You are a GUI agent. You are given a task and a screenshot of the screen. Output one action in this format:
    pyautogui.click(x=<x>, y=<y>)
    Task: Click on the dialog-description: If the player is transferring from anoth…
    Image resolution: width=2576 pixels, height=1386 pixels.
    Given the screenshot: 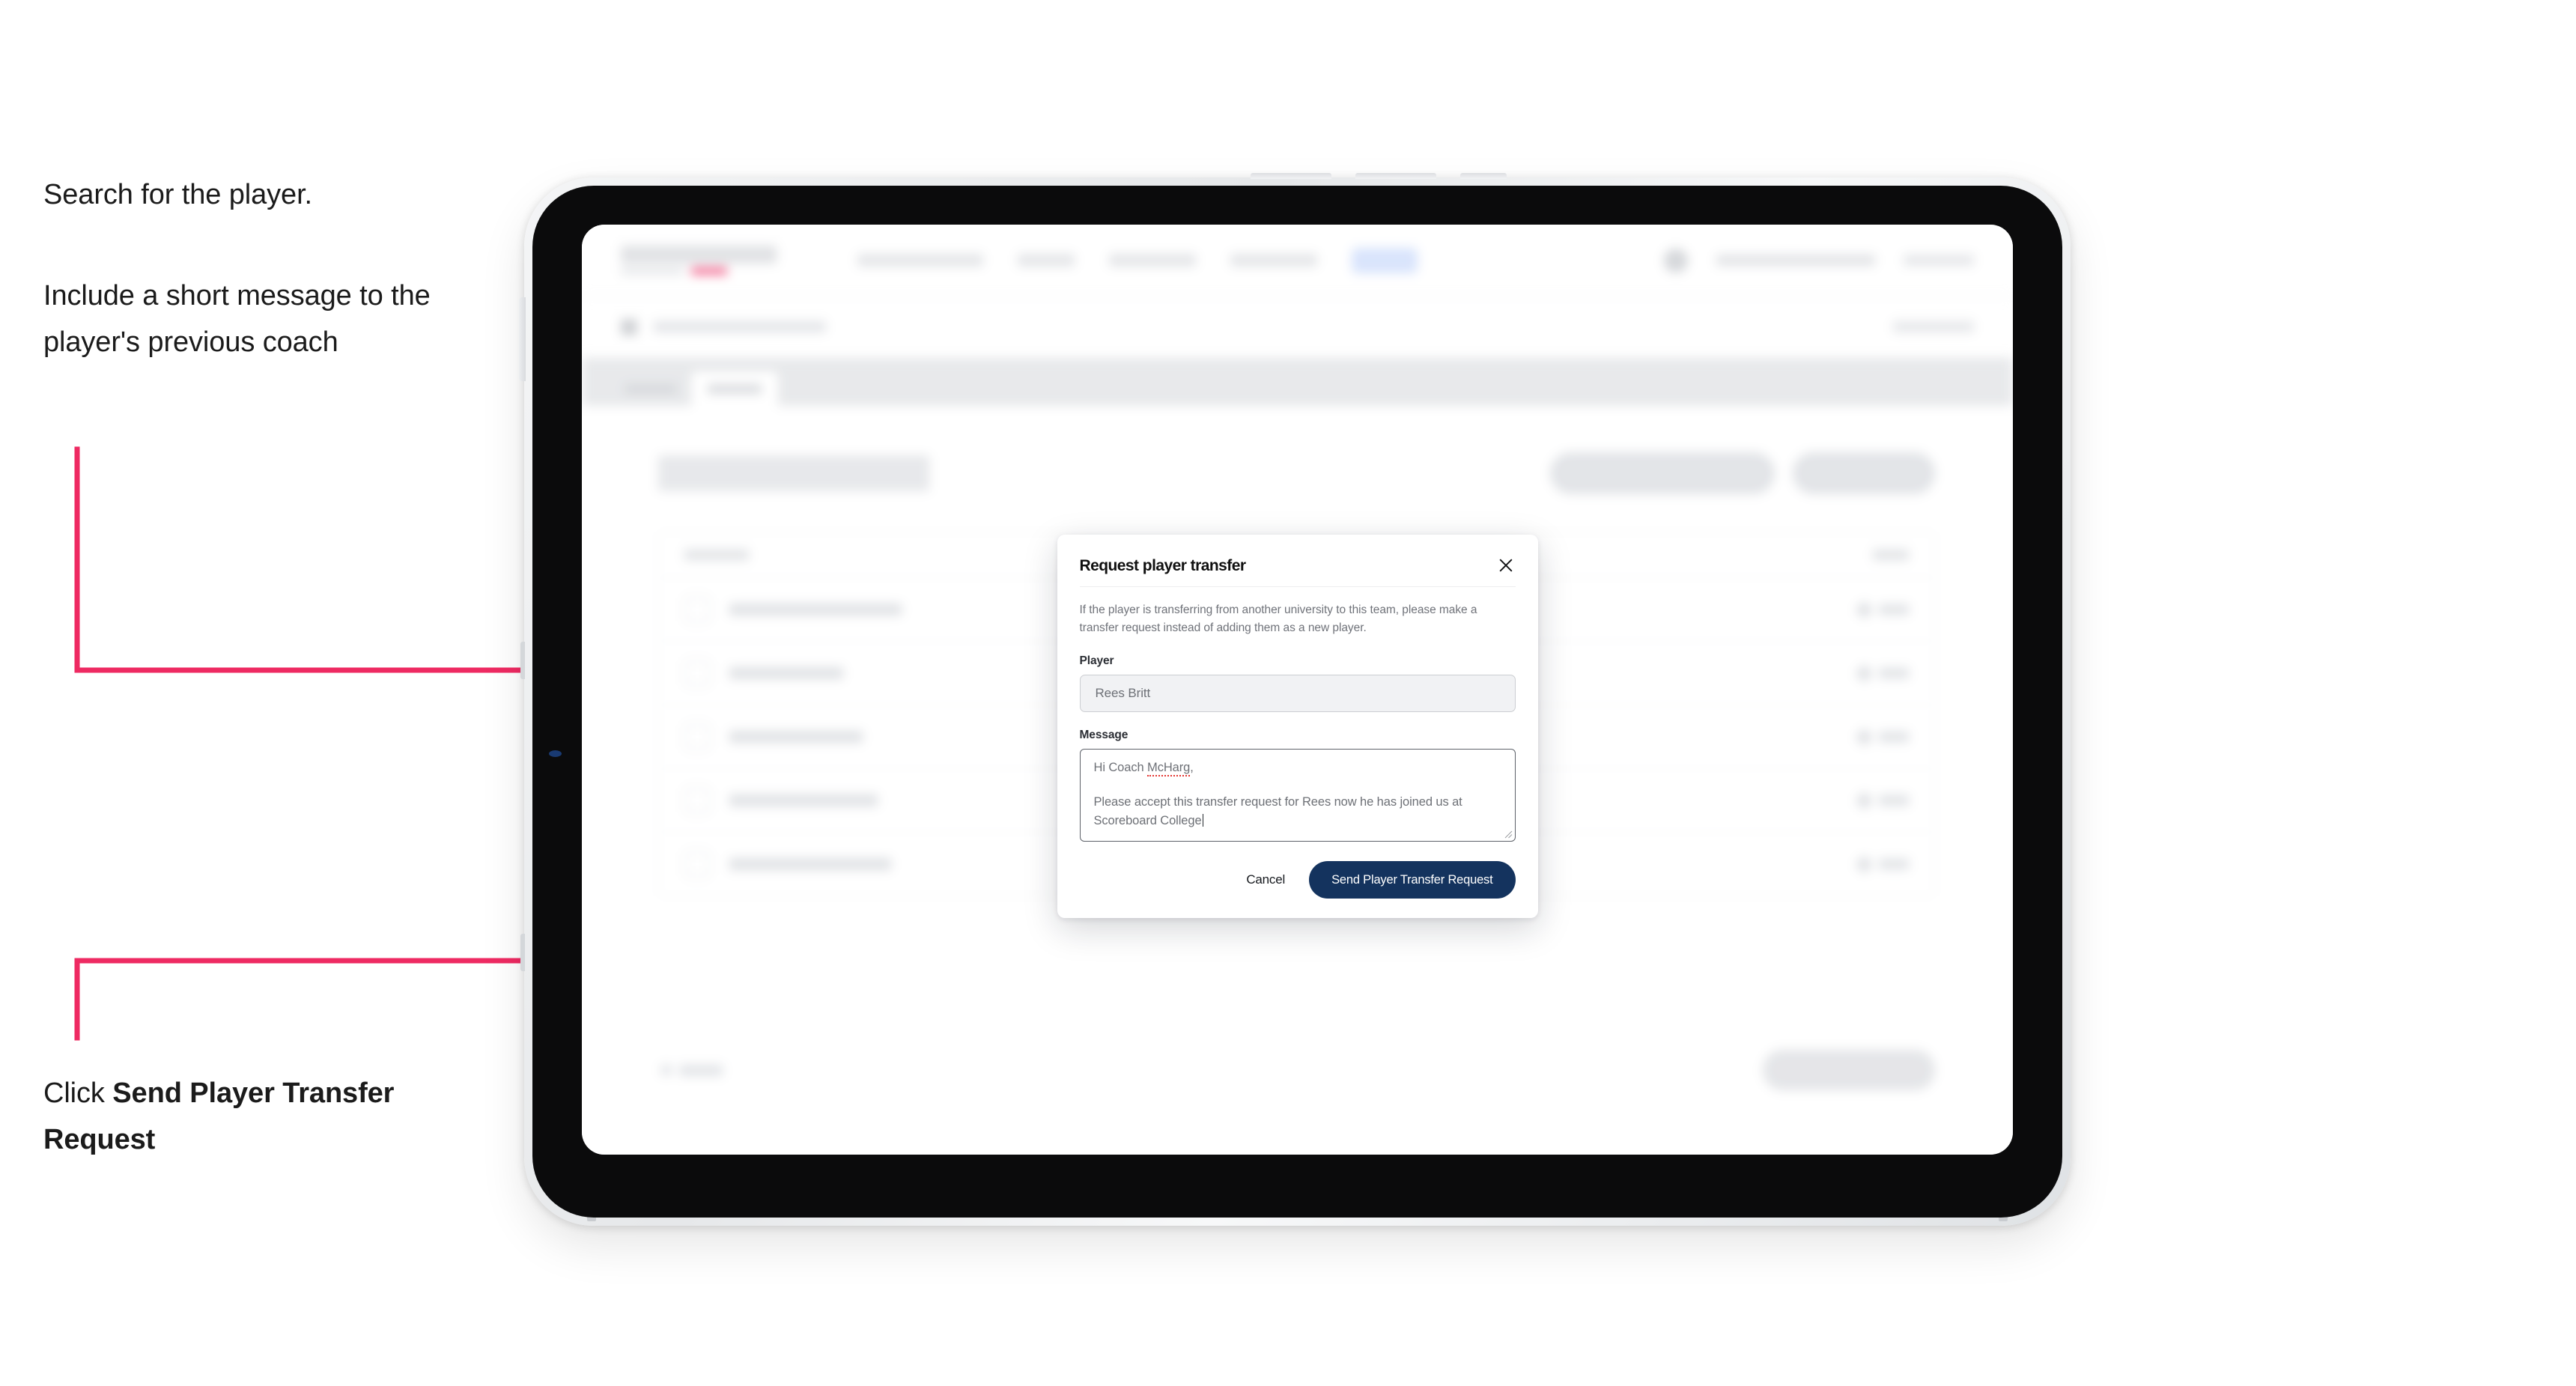 What is the action you would take?
    pyautogui.click(x=1278, y=620)
    